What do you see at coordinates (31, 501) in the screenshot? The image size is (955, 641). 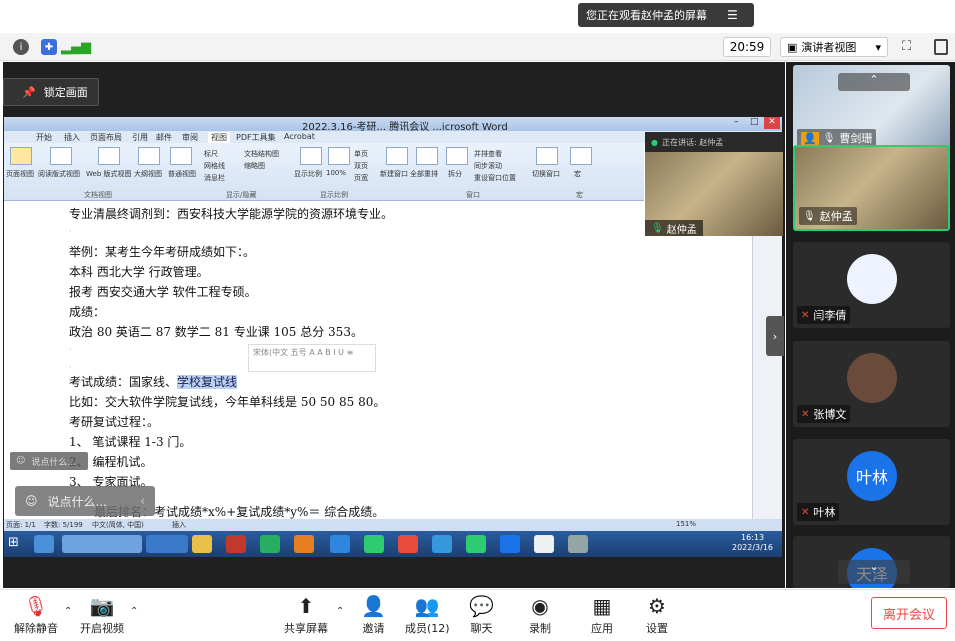 I see `emoji-icon: ☺` at bounding box center [31, 501].